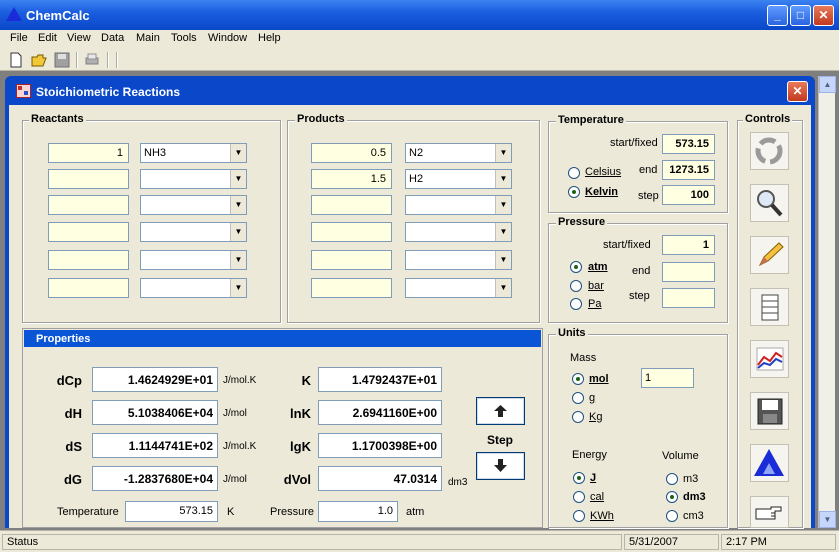  What do you see at coordinates (827, 302) in the screenshot?
I see `vertical-scrollbar: ▲ ▼` at bounding box center [827, 302].